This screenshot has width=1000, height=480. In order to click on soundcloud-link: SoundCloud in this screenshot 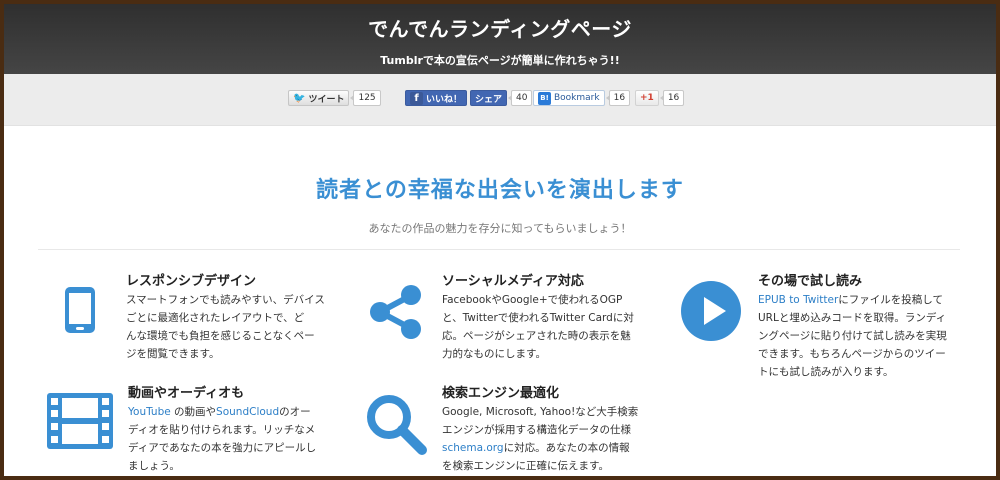, I will do `click(247, 412)`.